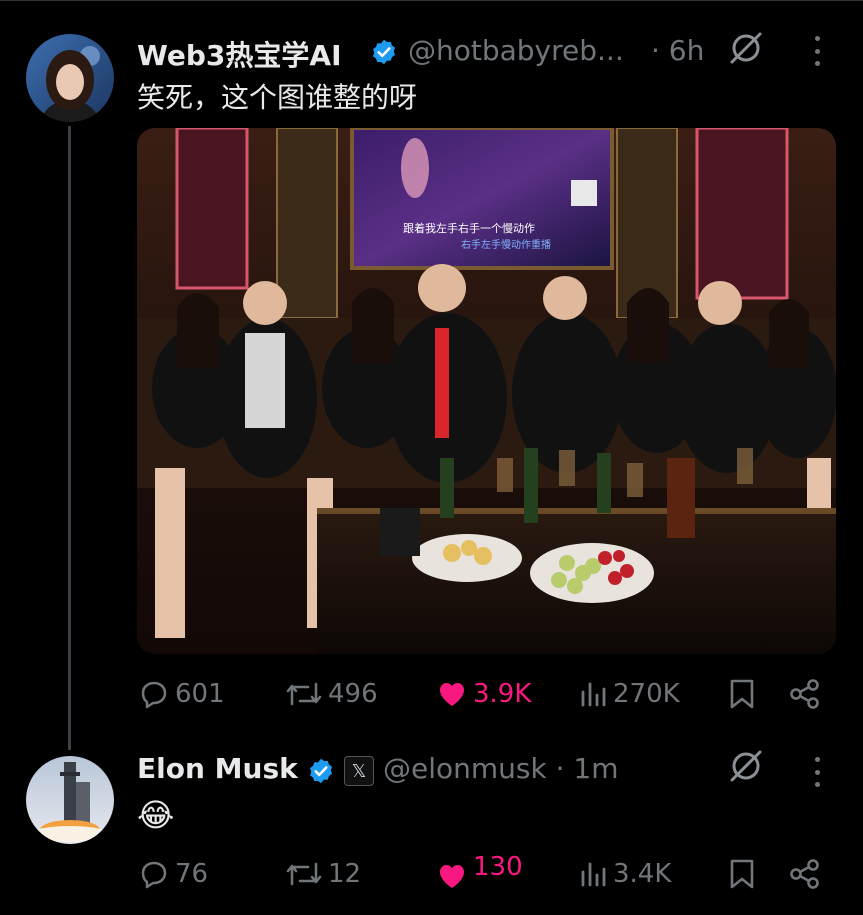 The image size is (863, 915). Describe the element at coordinates (239, 54) in the screenshot. I see `author-name: Web3热宝学AI` at that location.